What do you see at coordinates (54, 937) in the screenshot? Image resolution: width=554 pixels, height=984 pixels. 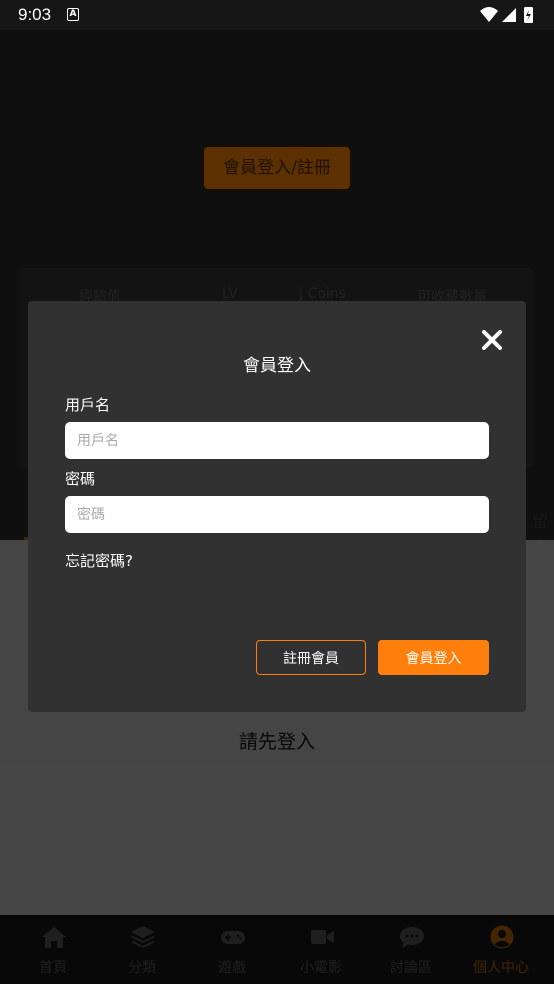 I see `home-icon` at bounding box center [54, 937].